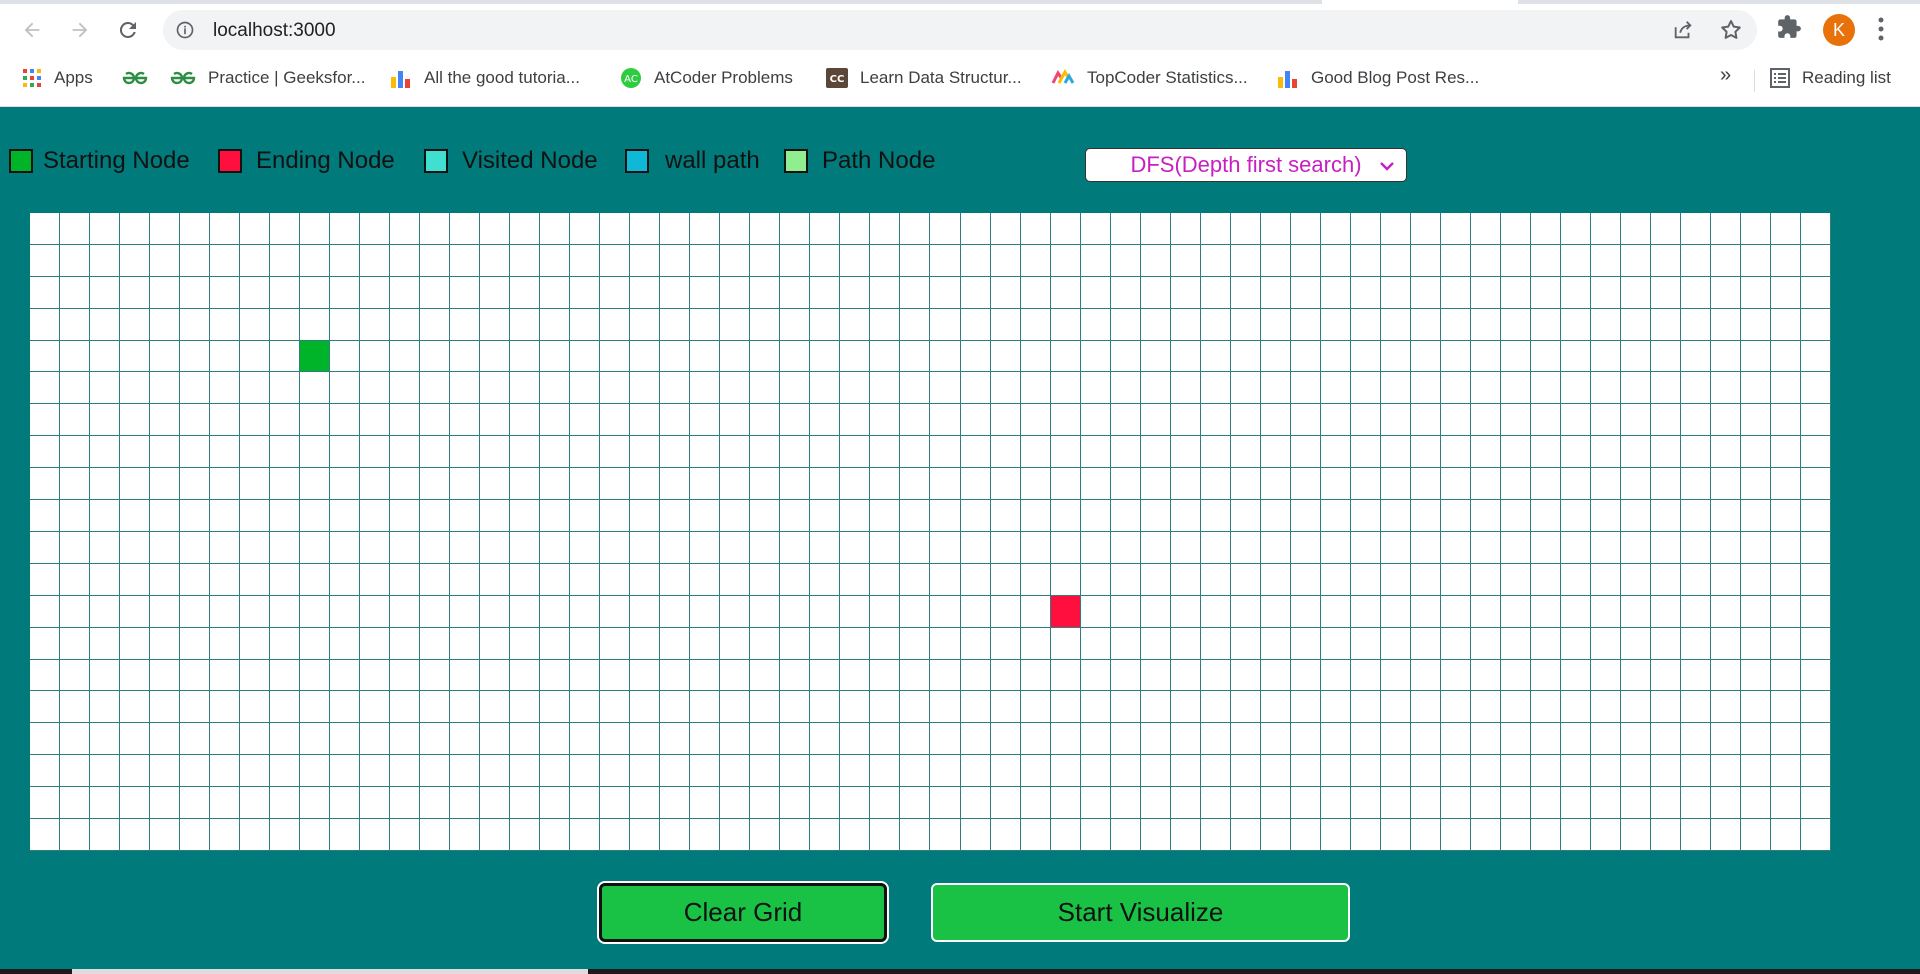  What do you see at coordinates (1065, 611) in the screenshot?
I see `end-node-cell` at bounding box center [1065, 611].